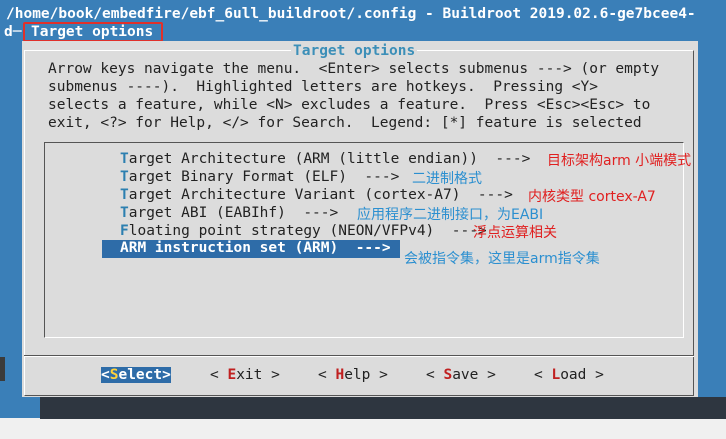  Describe the element at coordinates (354, 51) in the screenshot. I see `dialog-title: Target options` at that location.